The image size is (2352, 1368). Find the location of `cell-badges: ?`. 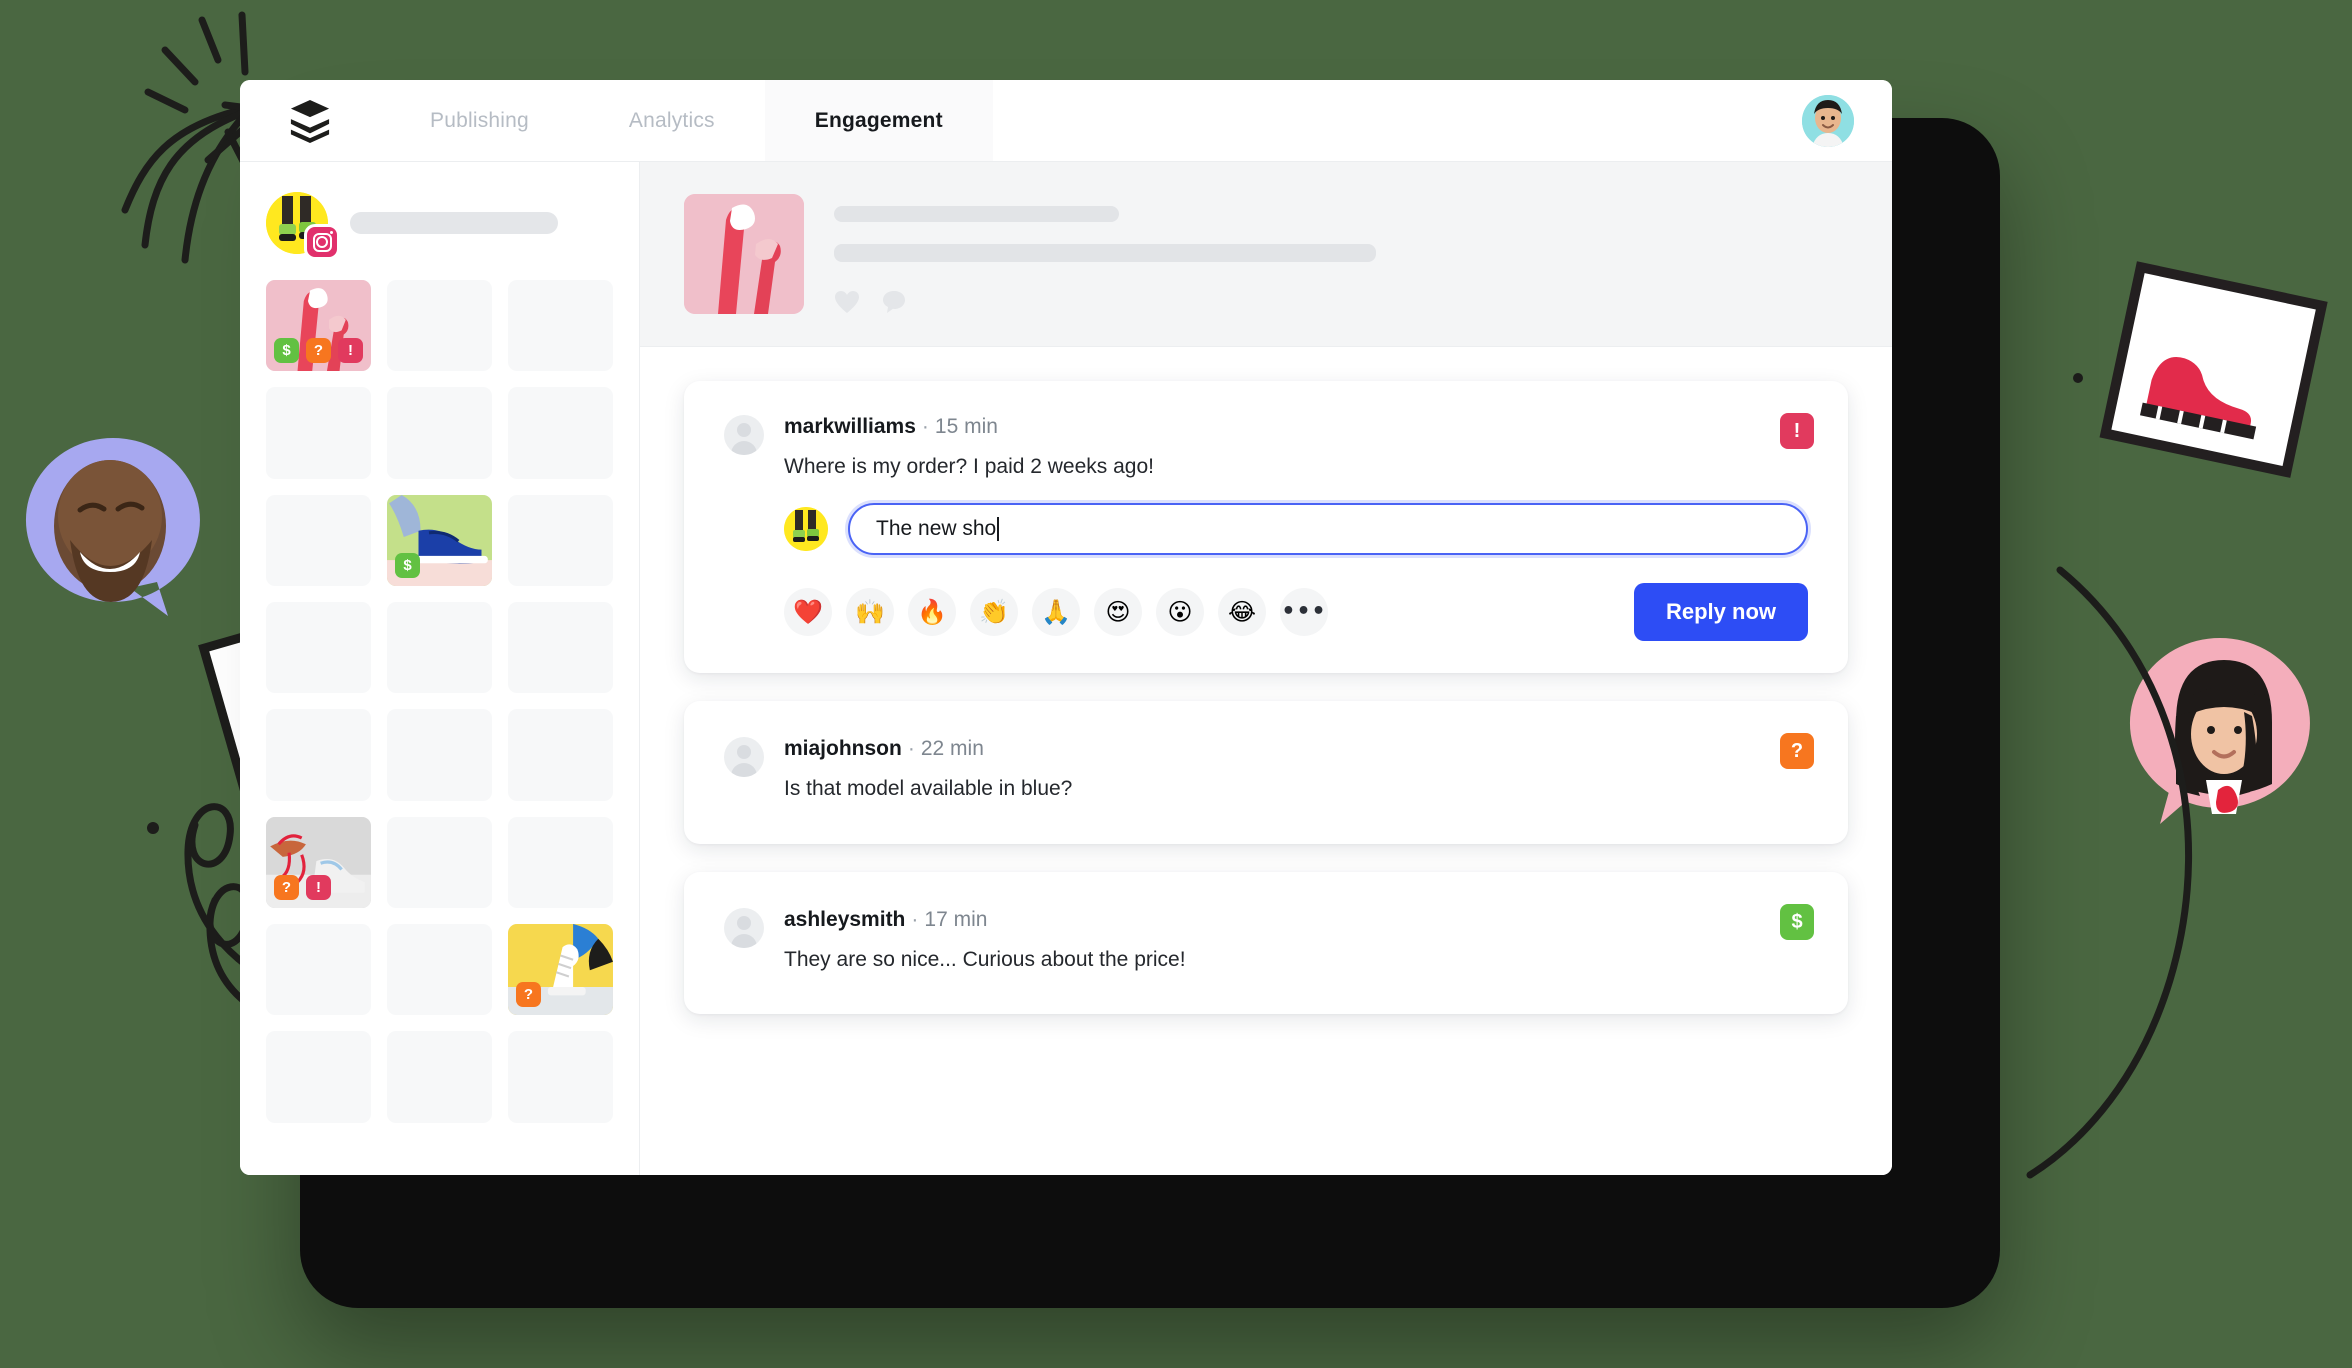

cell-badges: ? is located at coordinates (528, 995).